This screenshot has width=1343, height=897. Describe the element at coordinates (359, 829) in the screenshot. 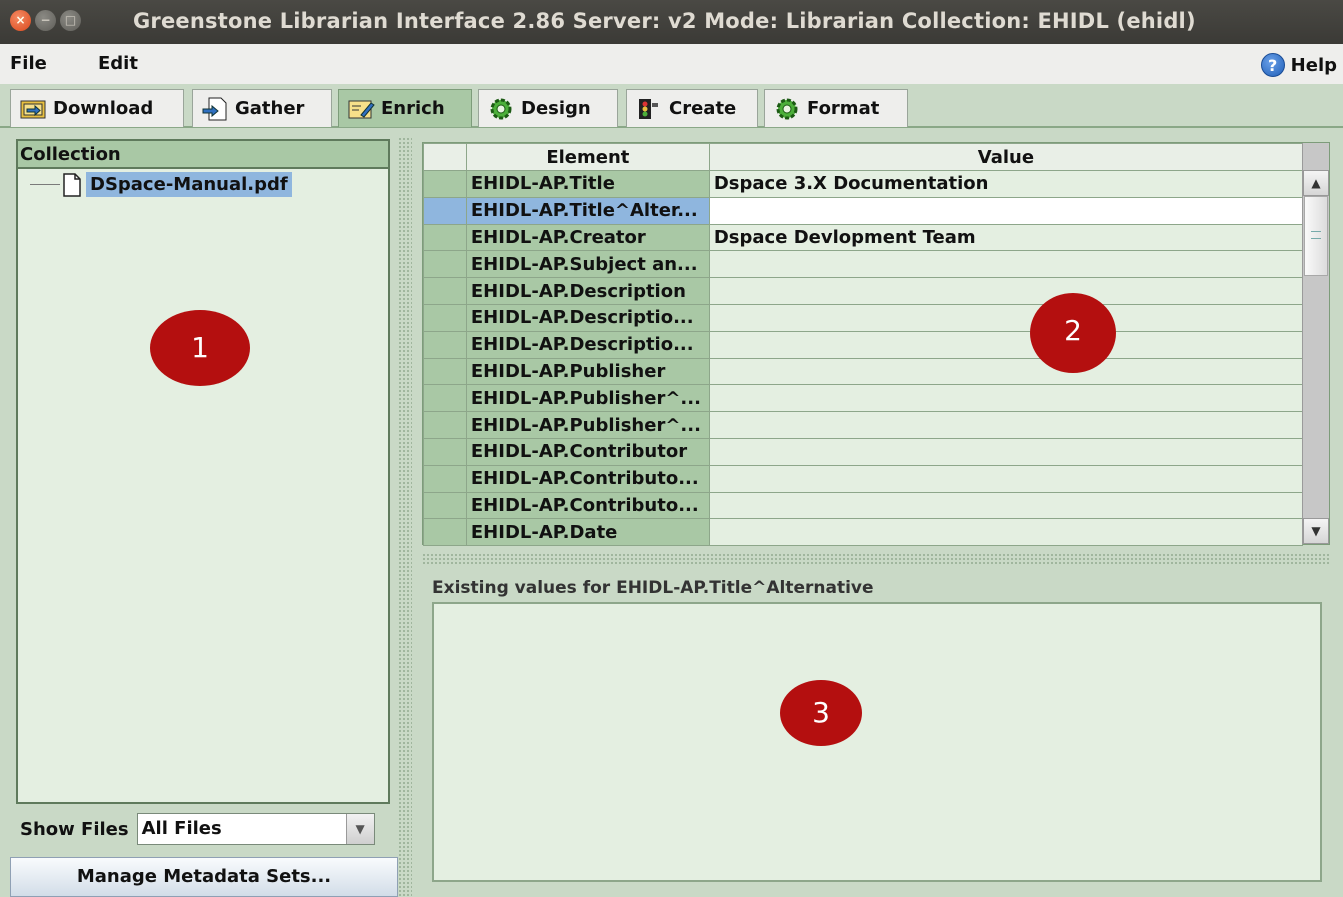

I see `chevron-down-icon: ▼` at that location.